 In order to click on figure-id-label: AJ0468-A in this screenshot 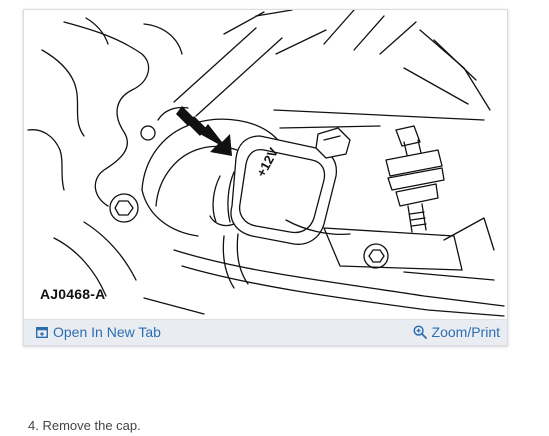, I will do `click(73, 294)`.